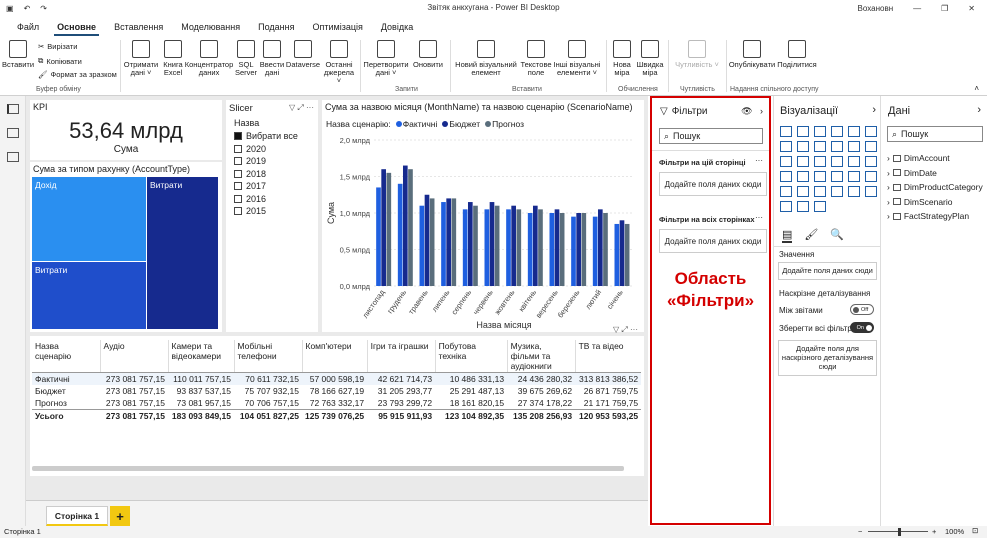  I want to click on get-data-button: Отримати дані ˅, so click(141, 58).